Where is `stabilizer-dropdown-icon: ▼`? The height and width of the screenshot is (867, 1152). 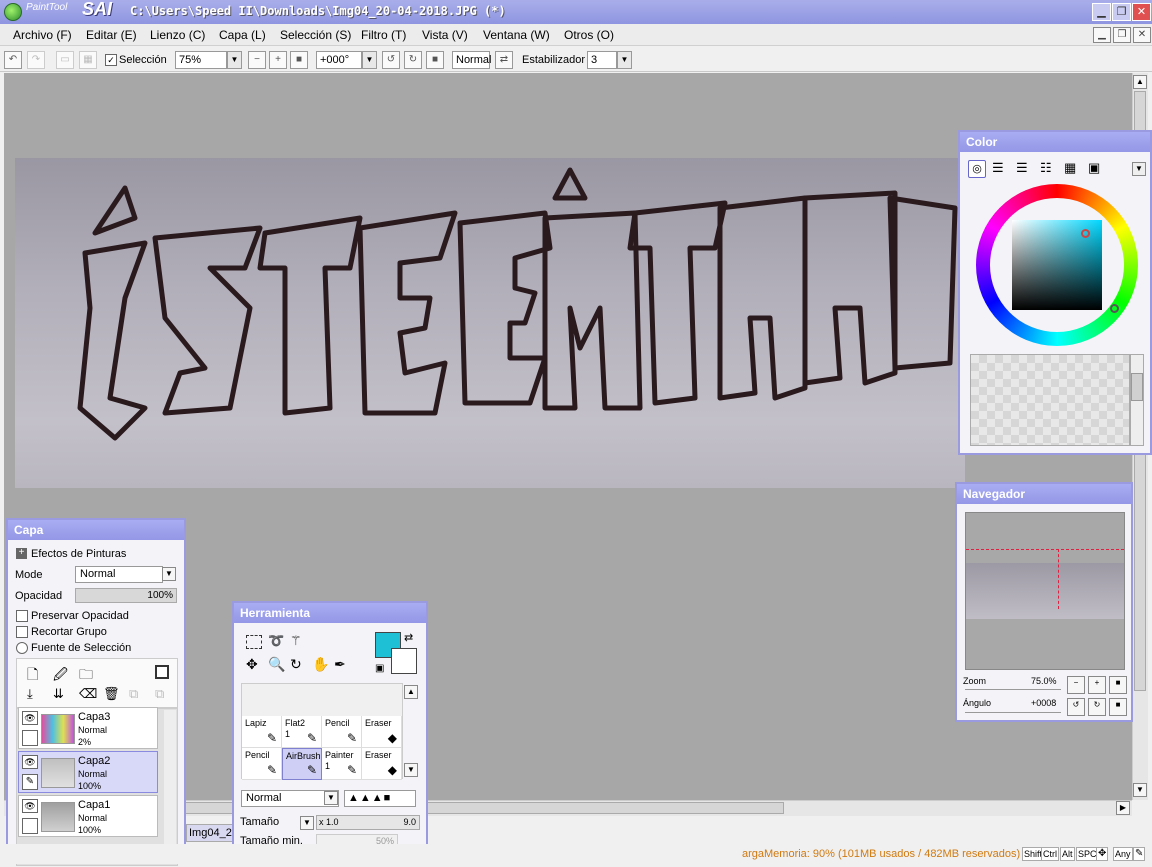 stabilizer-dropdown-icon: ▼ is located at coordinates (624, 60).